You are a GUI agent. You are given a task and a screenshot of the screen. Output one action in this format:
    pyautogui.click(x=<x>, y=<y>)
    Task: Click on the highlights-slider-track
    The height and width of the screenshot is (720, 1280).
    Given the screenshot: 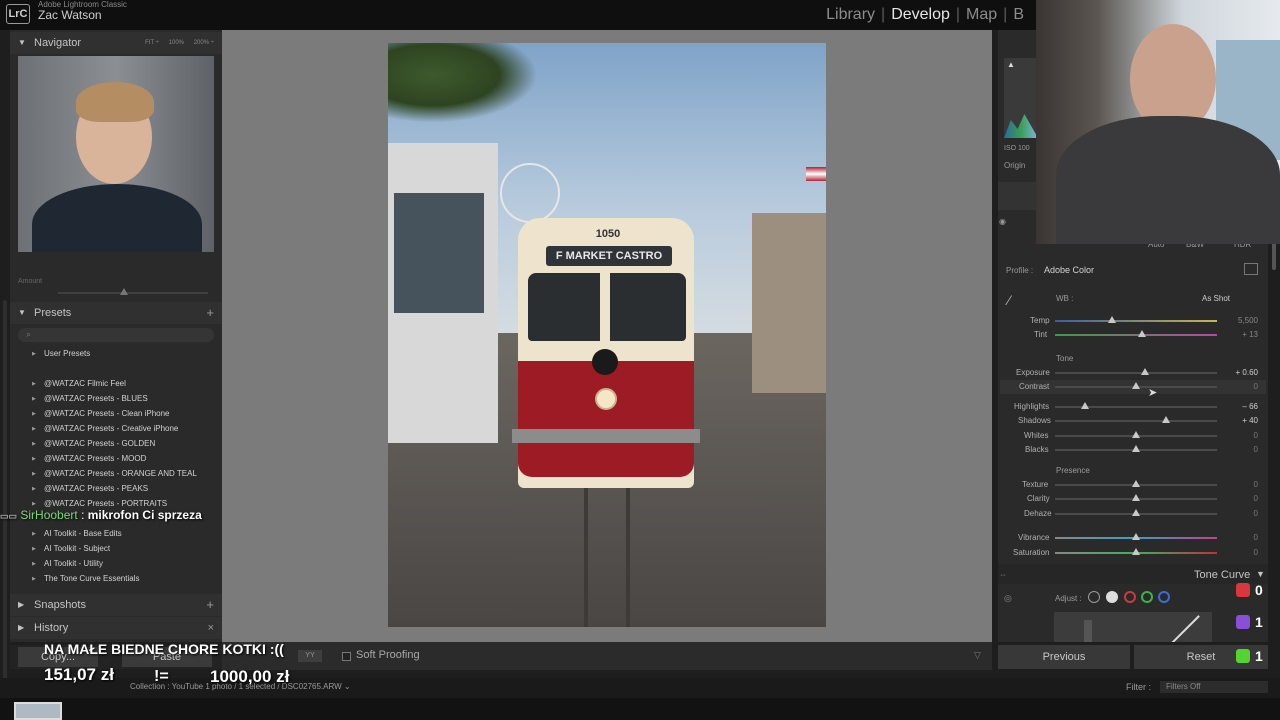 What is the action you would take?
    pyautogui.click(x=1136, y=407)
    